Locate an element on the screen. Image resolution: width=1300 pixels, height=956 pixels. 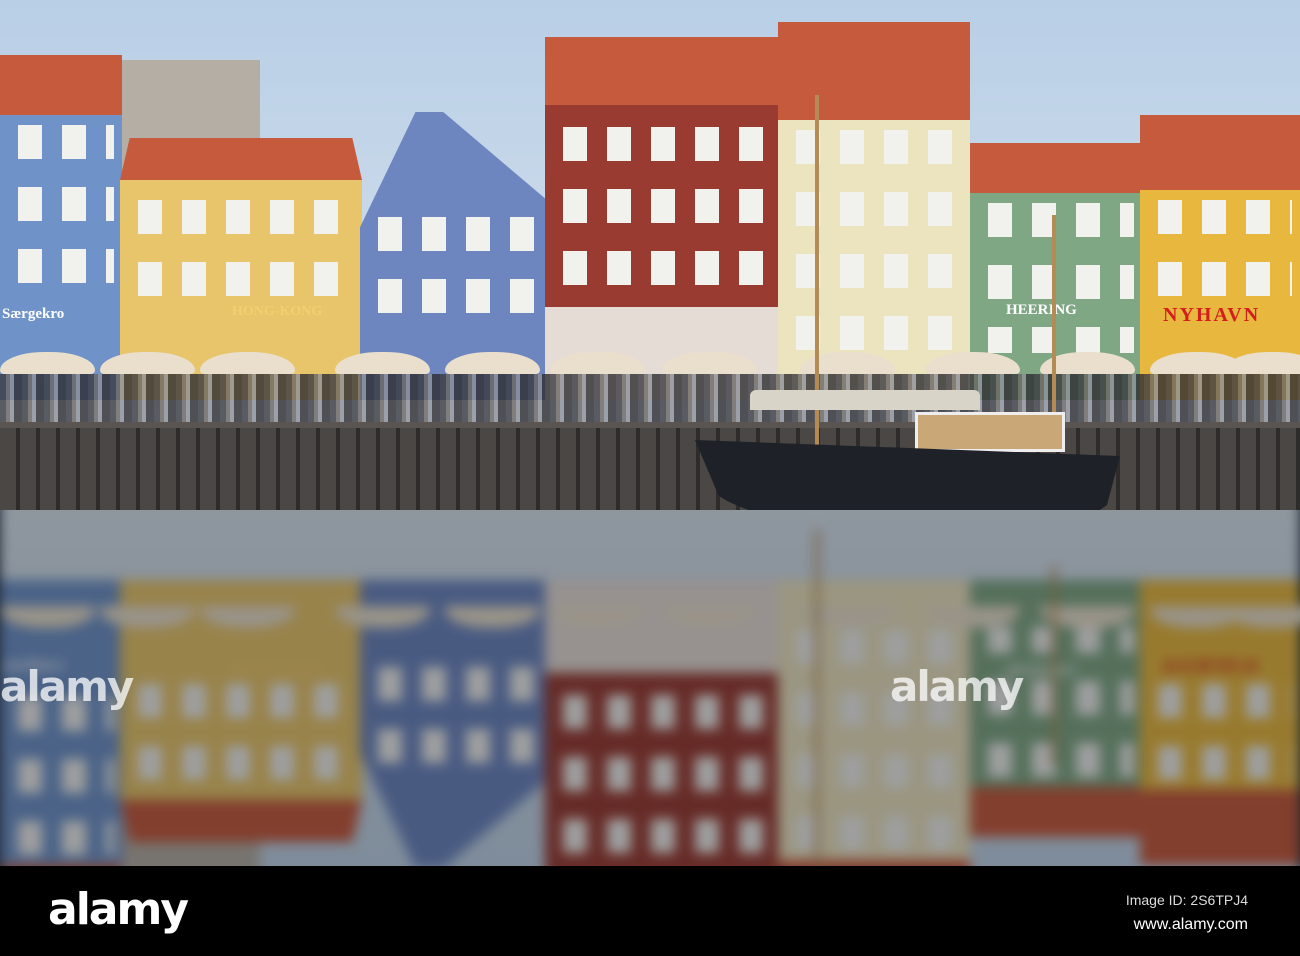
sign-heering: HEERING is located at coordinates (1041, 310).